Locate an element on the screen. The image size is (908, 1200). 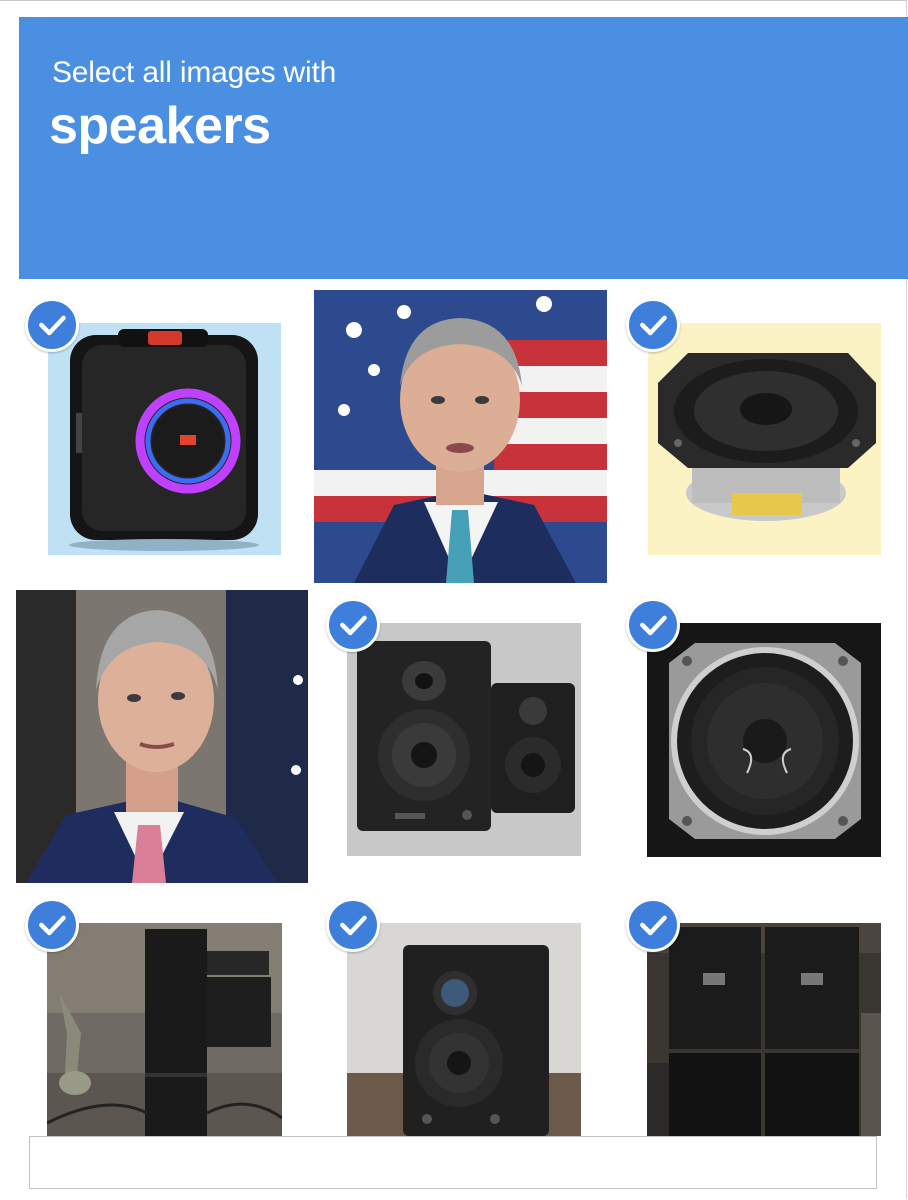
challenge-footer is located at coordinates (453, 1162).